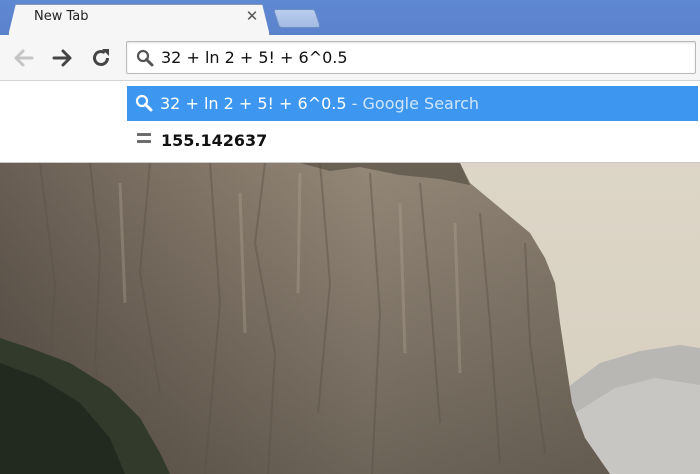  I want to click on new-tab-button, so click(297, 18).